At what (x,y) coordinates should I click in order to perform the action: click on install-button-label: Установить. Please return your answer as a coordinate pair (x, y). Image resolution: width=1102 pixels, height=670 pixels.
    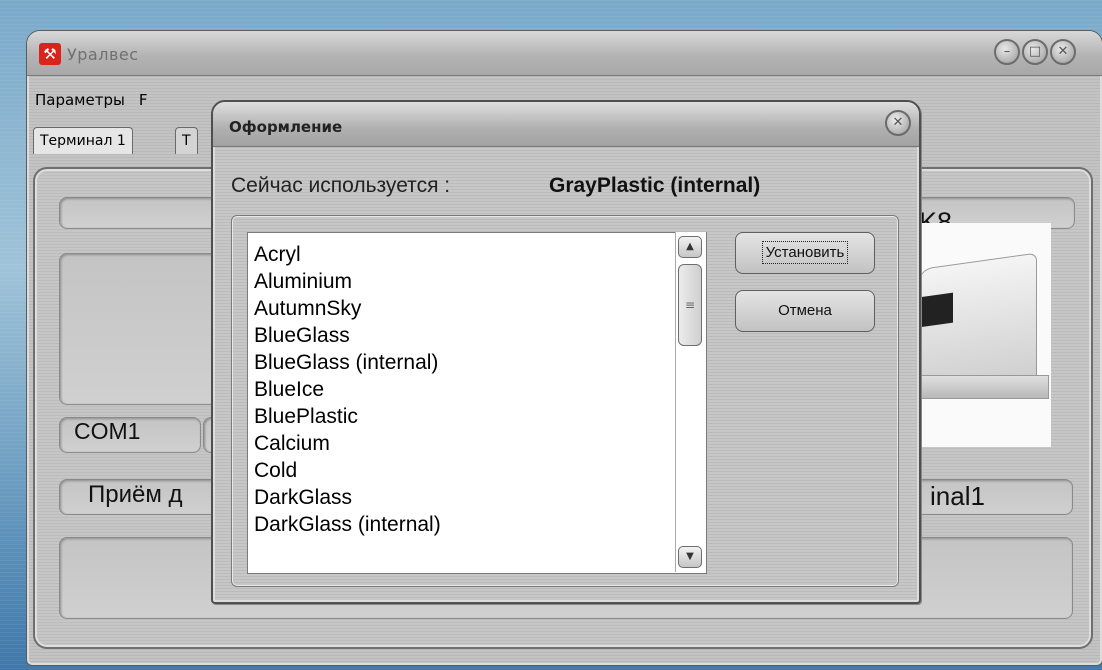
    Looking at the image, I should click on (805, 252).